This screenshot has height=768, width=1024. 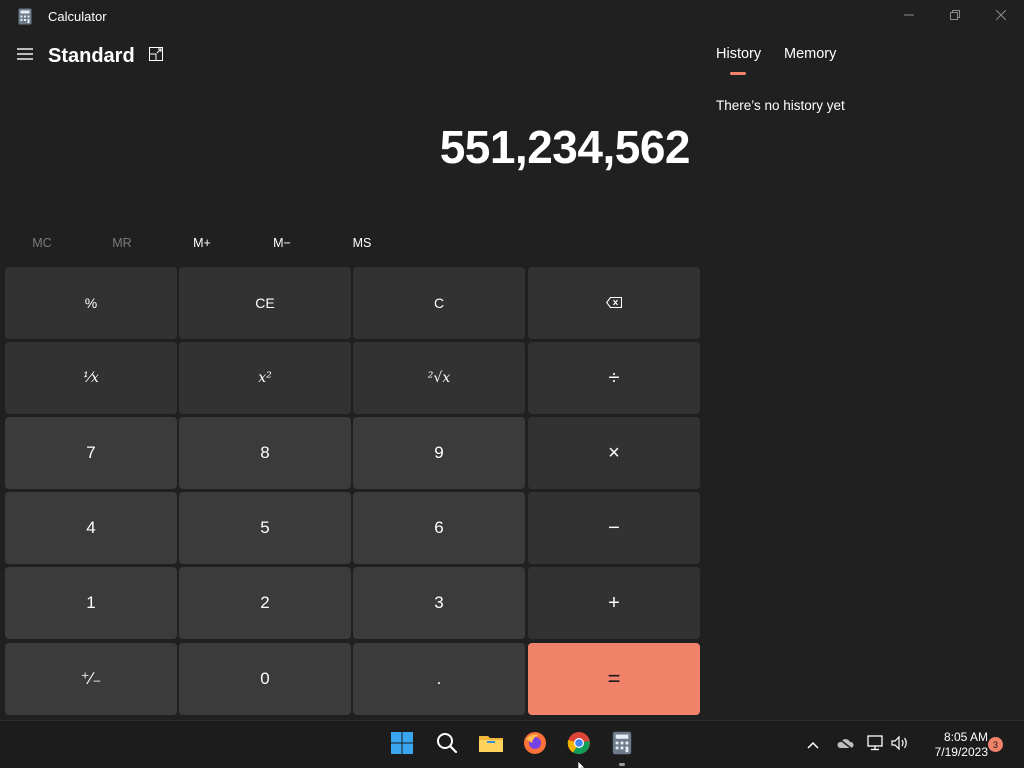 I want to click on window-title: Calculator, so click(x=77, y=16).